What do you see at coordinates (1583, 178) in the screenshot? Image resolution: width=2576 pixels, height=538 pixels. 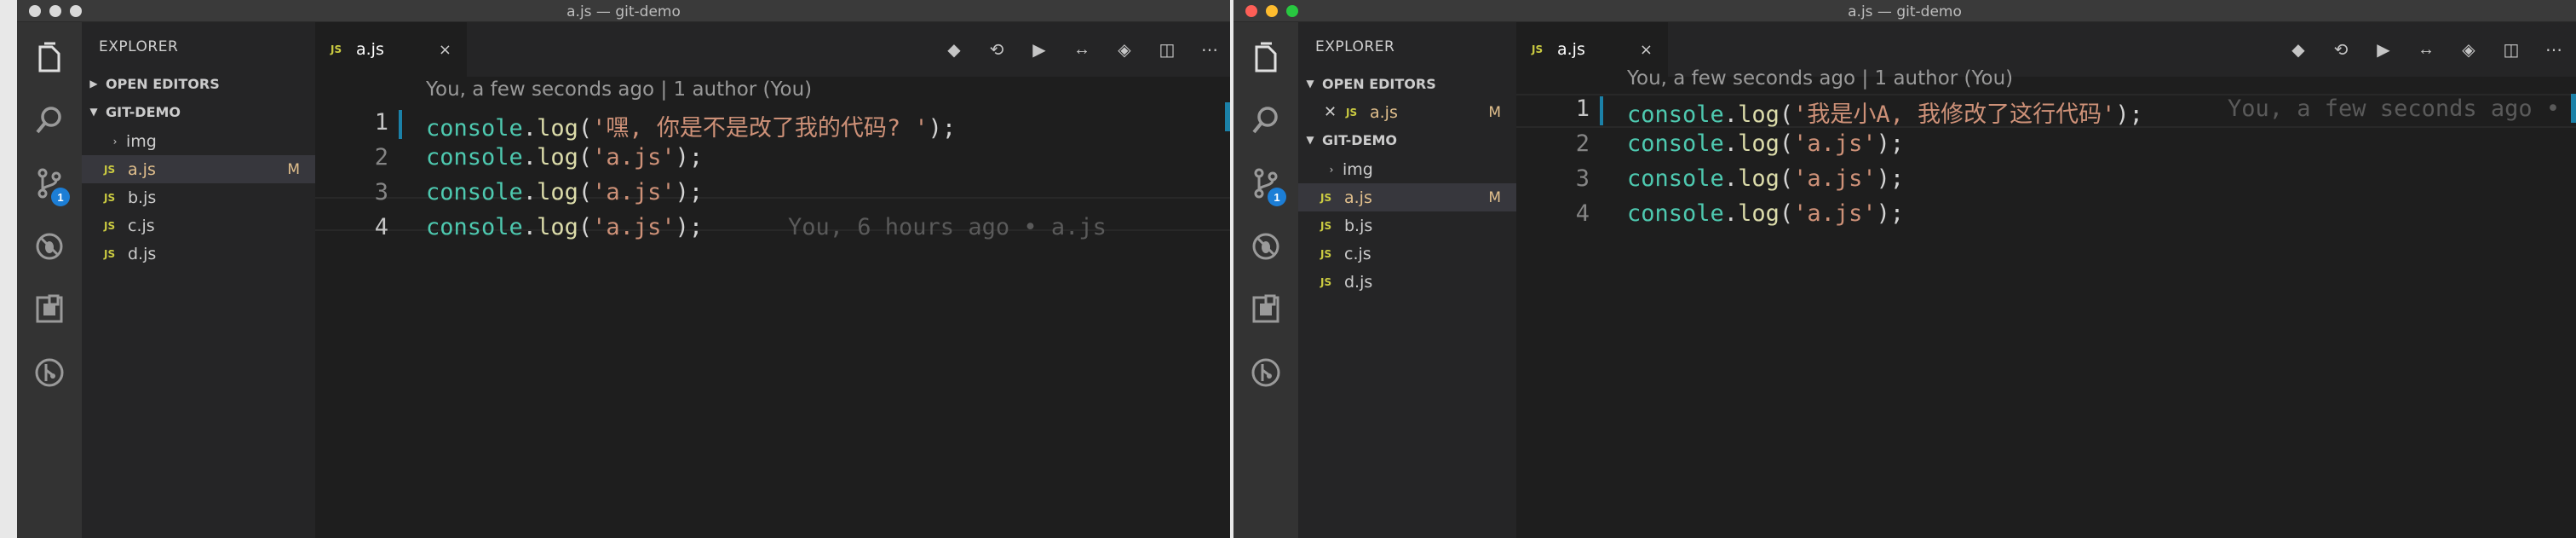 I see `line-number: 3` at bounding box center [1583, 178].